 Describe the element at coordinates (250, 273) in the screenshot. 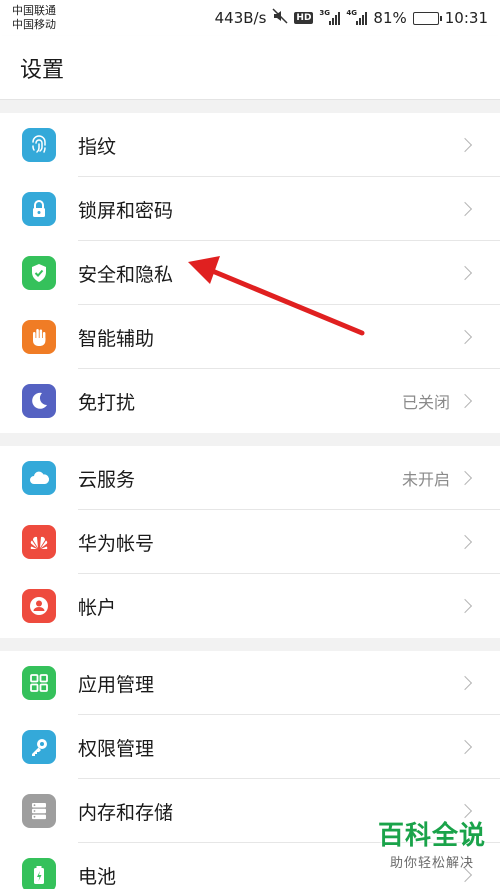

I see `settings-item-shield-check: 安全和隐私` at that location.